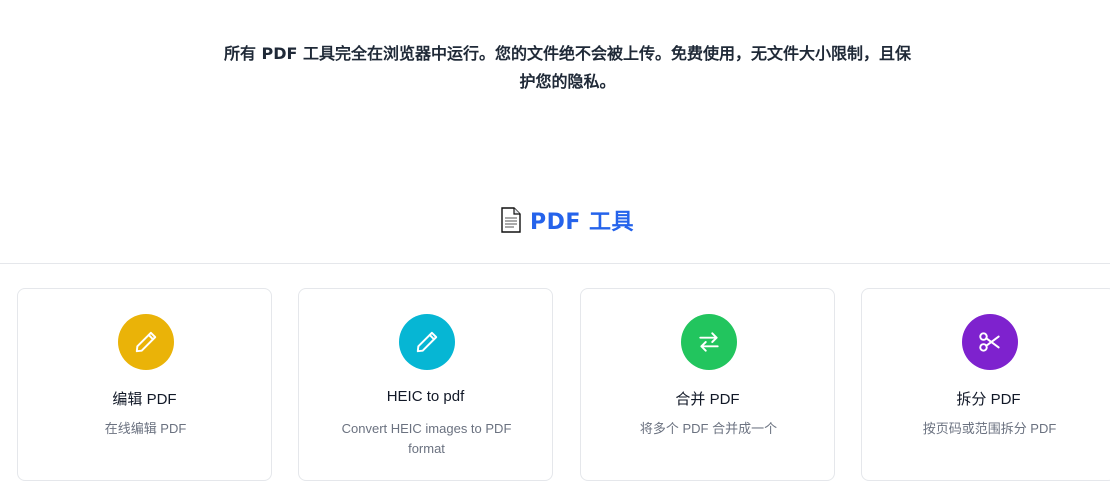 The image size is (1110, 496). I want to click on tool-title: 合并 PDF, so click(707, 399).